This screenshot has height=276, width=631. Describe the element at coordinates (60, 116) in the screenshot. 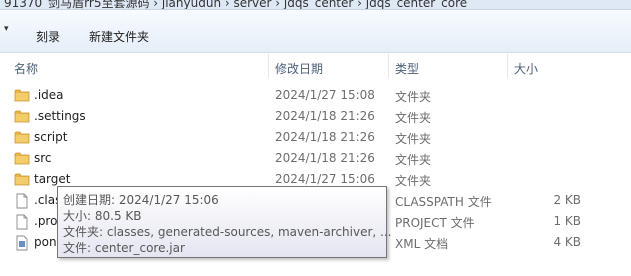

I see `file-name: .settings` at that location.